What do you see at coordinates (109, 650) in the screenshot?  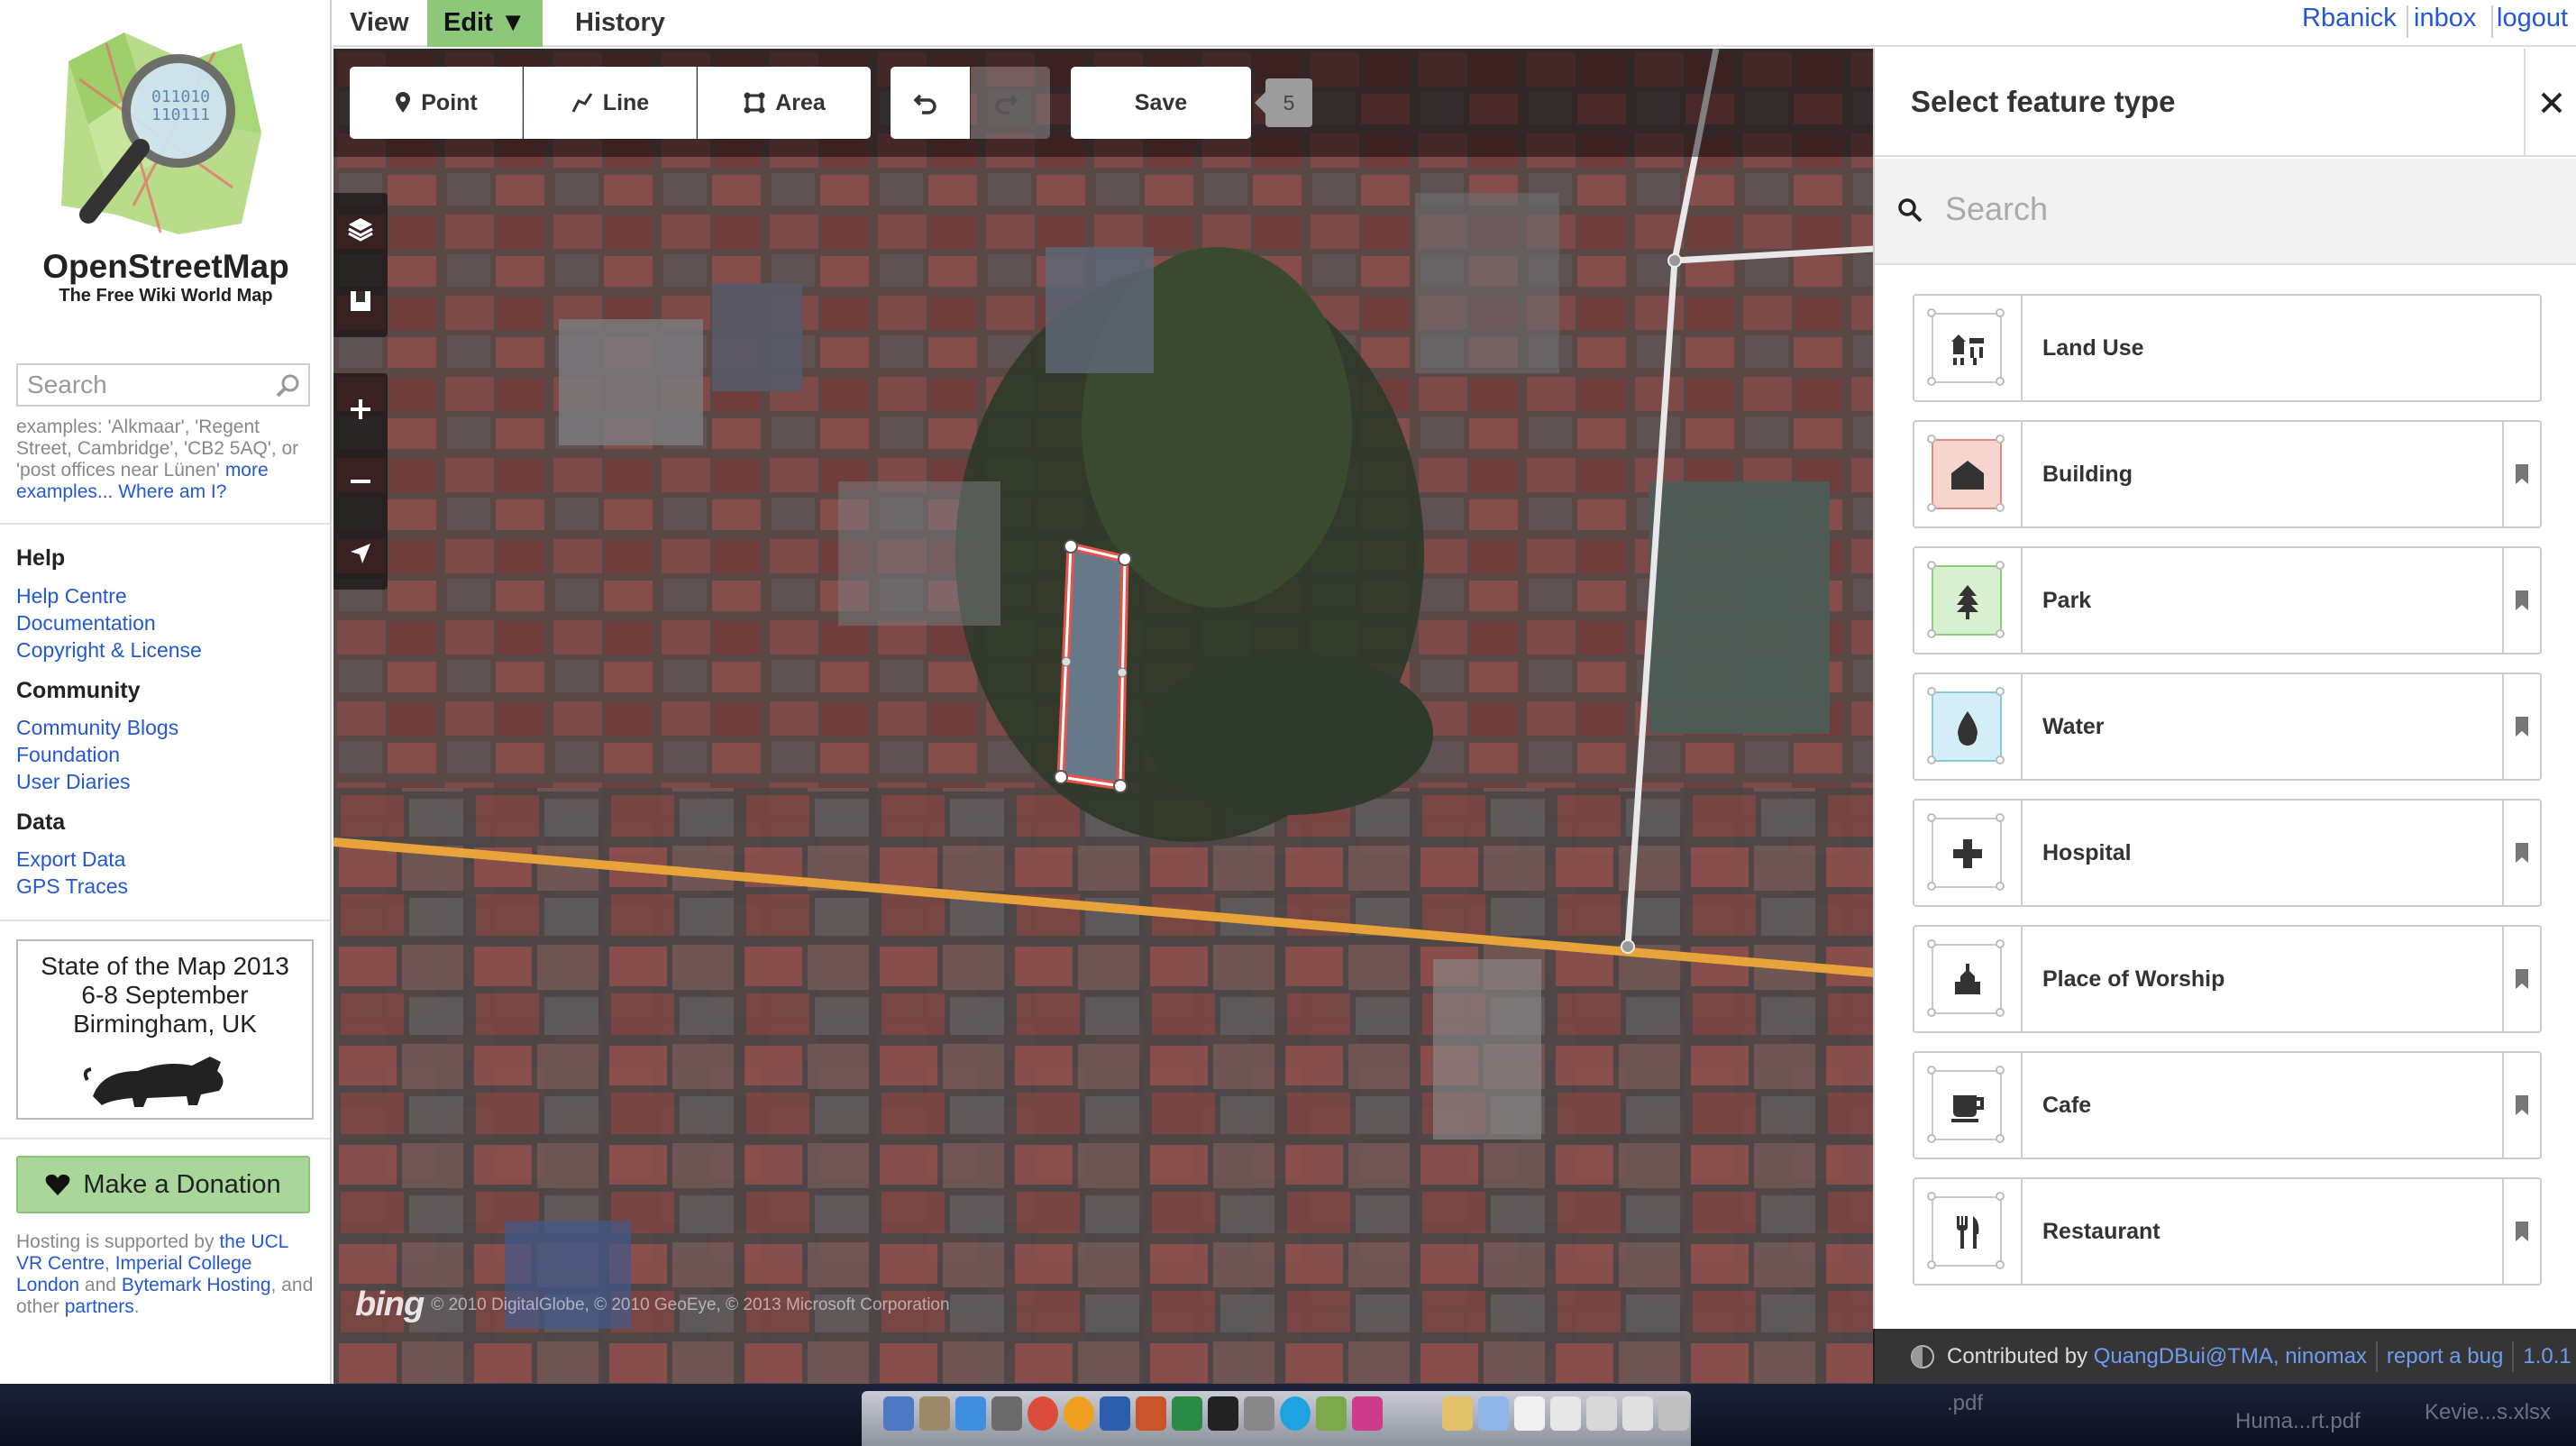 I see `copyright-license-link: Copyright & License` at bounding box center [109, 650].